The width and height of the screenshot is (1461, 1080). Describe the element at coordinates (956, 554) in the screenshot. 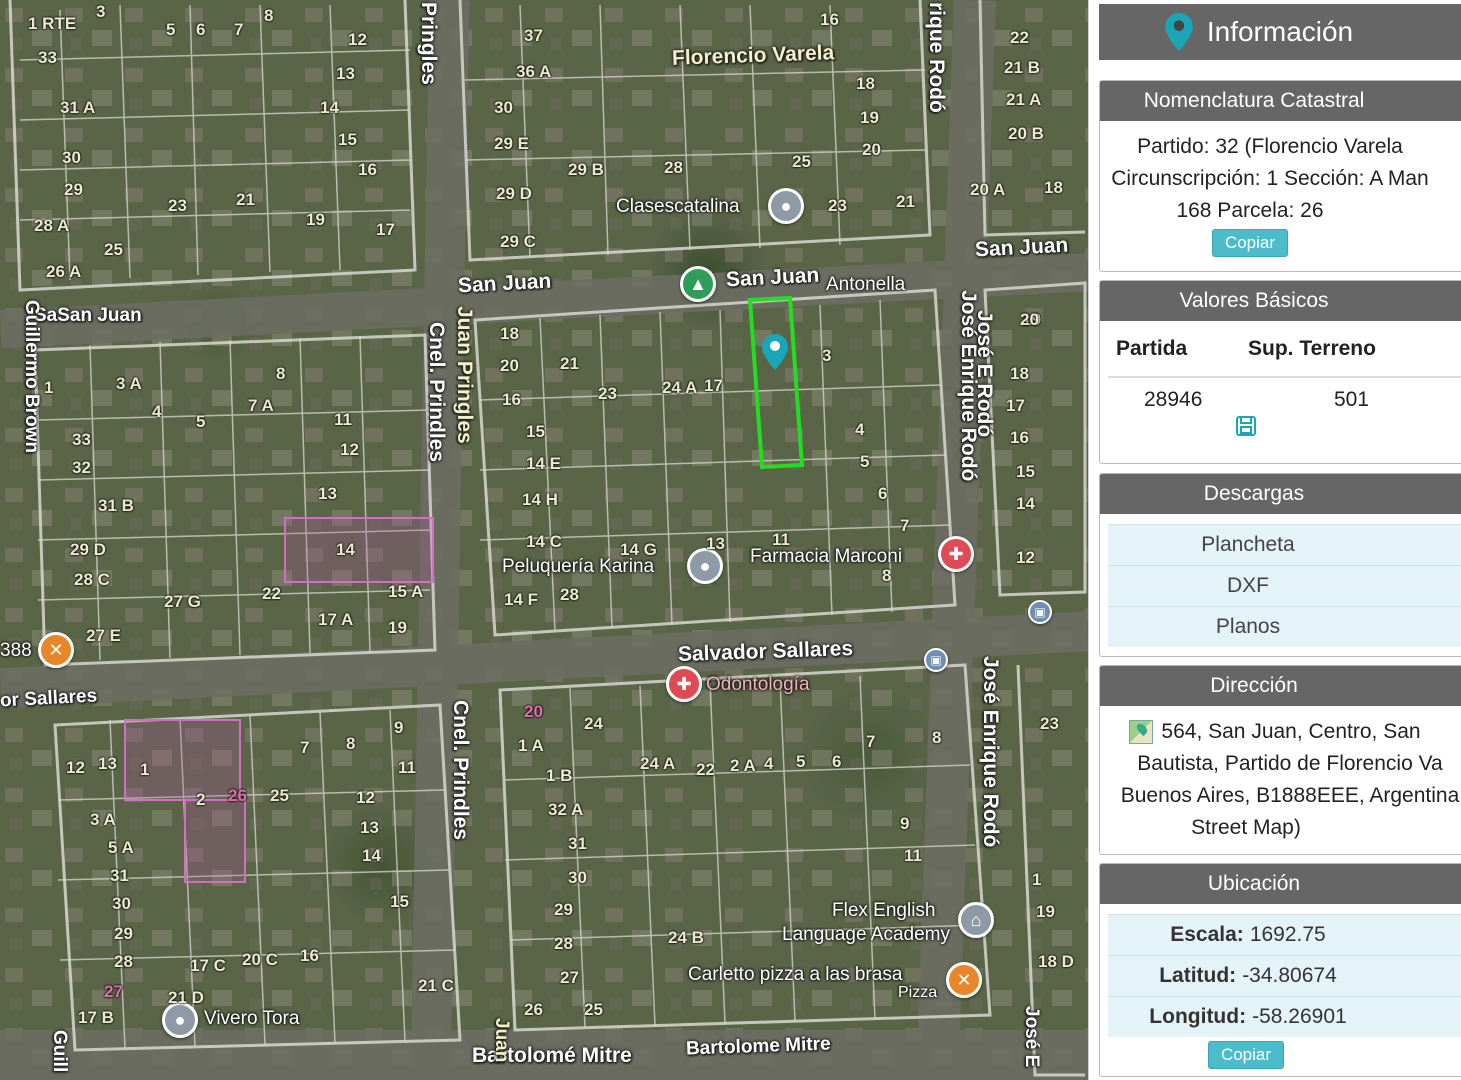

I see `pharmacy-icon: ✚` at that location.